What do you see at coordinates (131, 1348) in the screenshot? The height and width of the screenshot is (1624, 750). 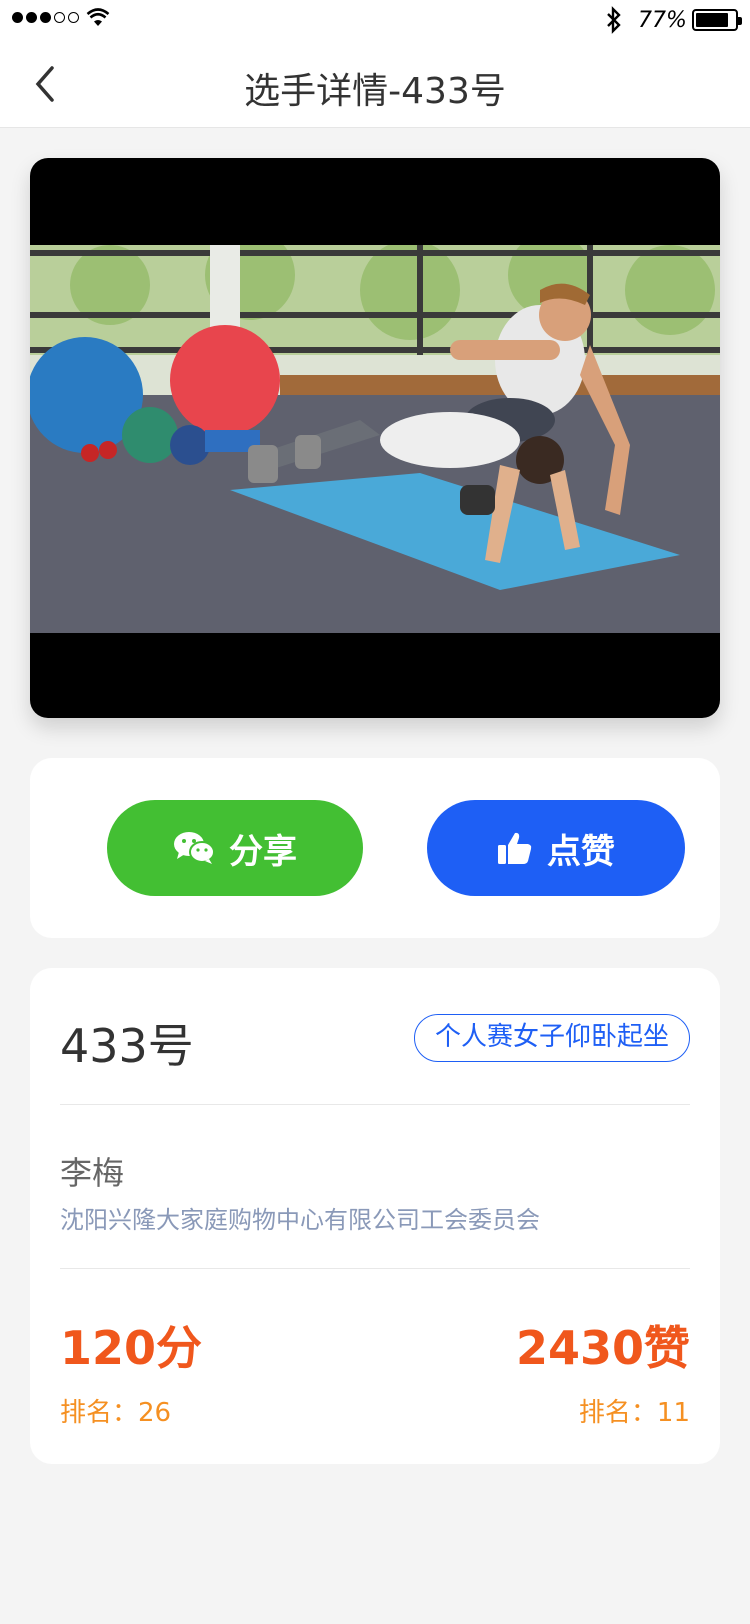 I see `score-value: 120分` at bounding box center [131, 1348].